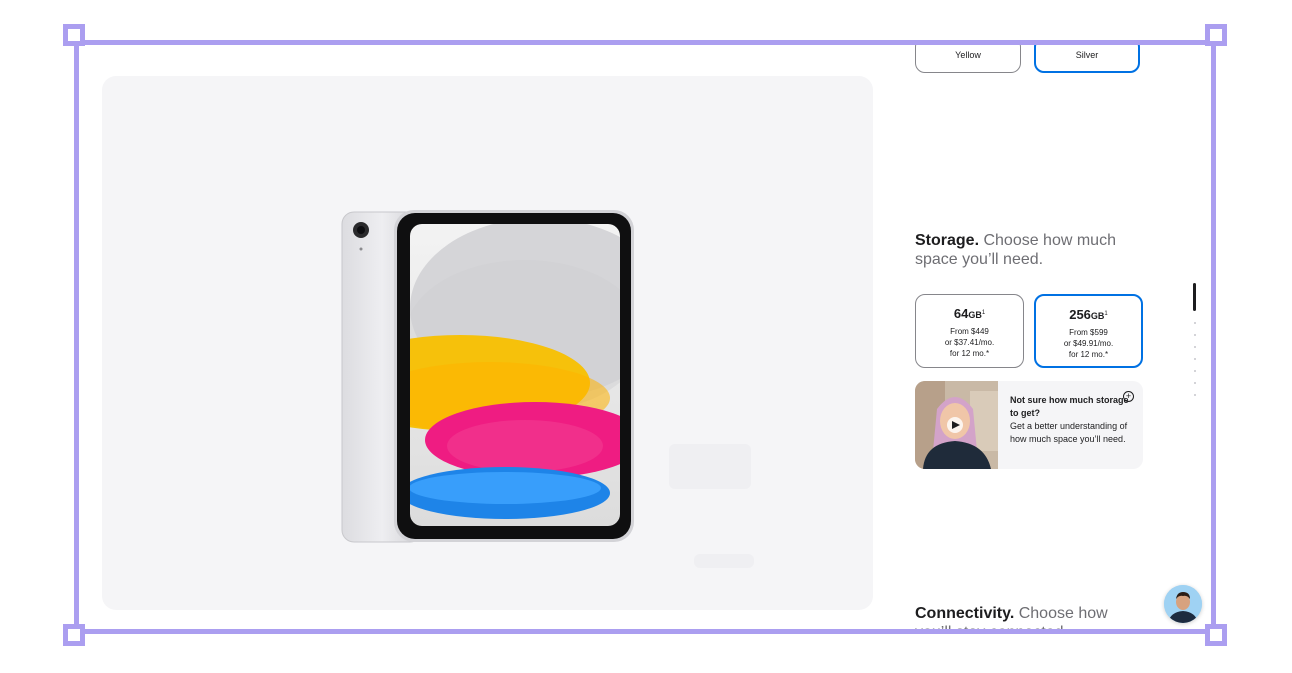 This screenshot has height=673, width=1292. What do you see at coordinates (969, 313) in the screenshot?
I see `storage-capacity: 64GB1` at bounding box center [969, 313].